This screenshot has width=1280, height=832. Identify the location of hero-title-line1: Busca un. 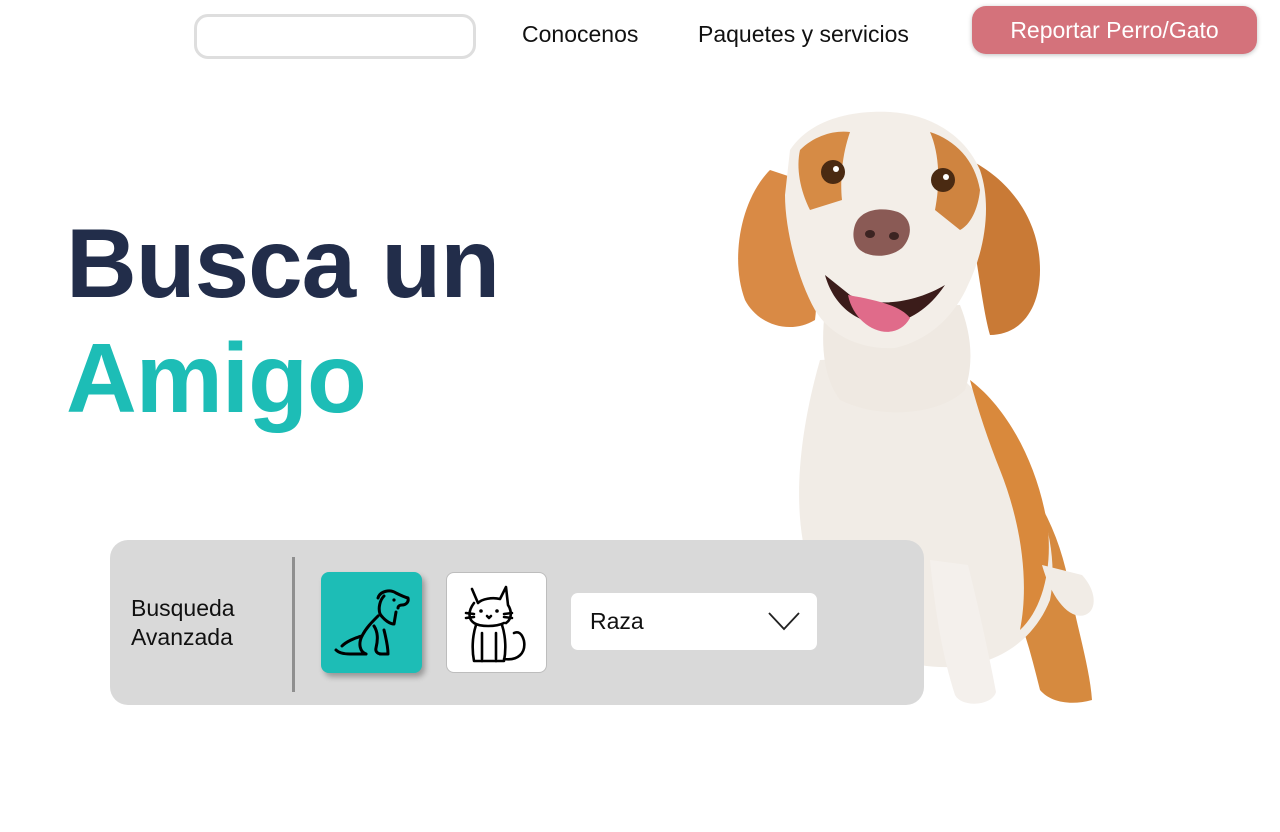
(283, 263).